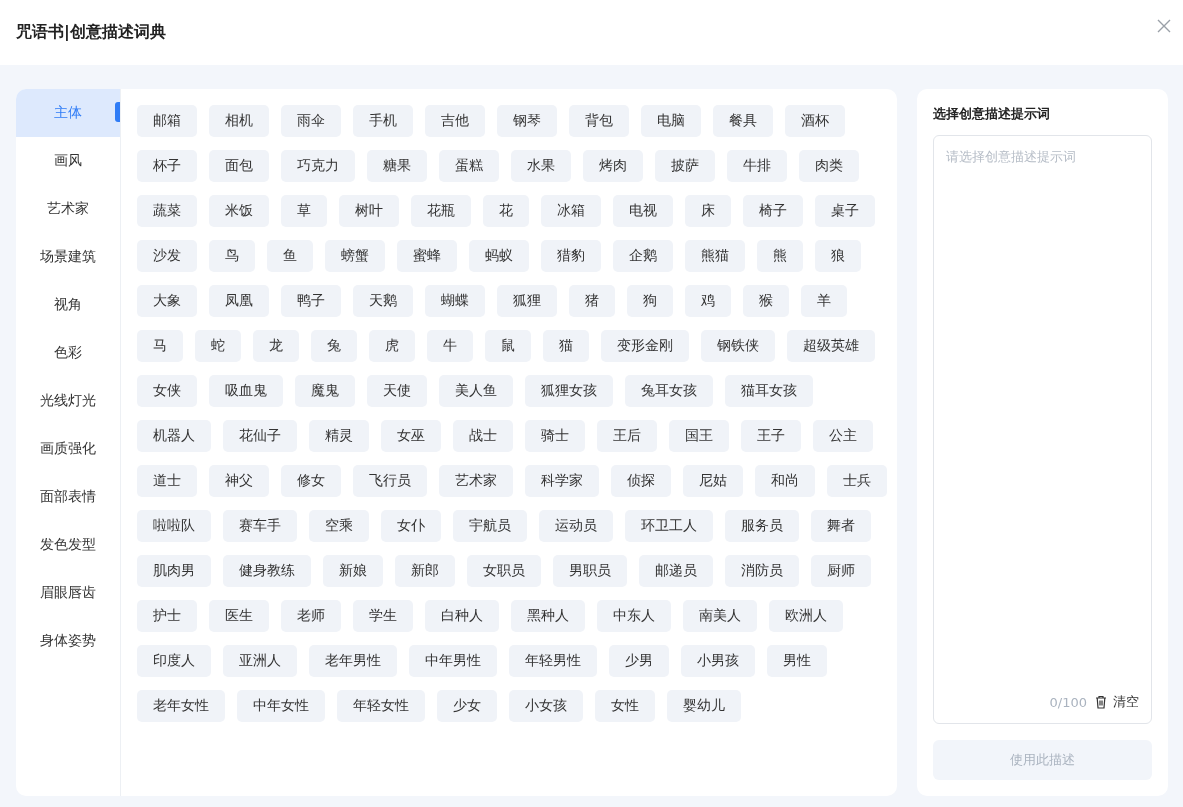  I want to click on prompt-tag: 和尚, so click(785, 481).